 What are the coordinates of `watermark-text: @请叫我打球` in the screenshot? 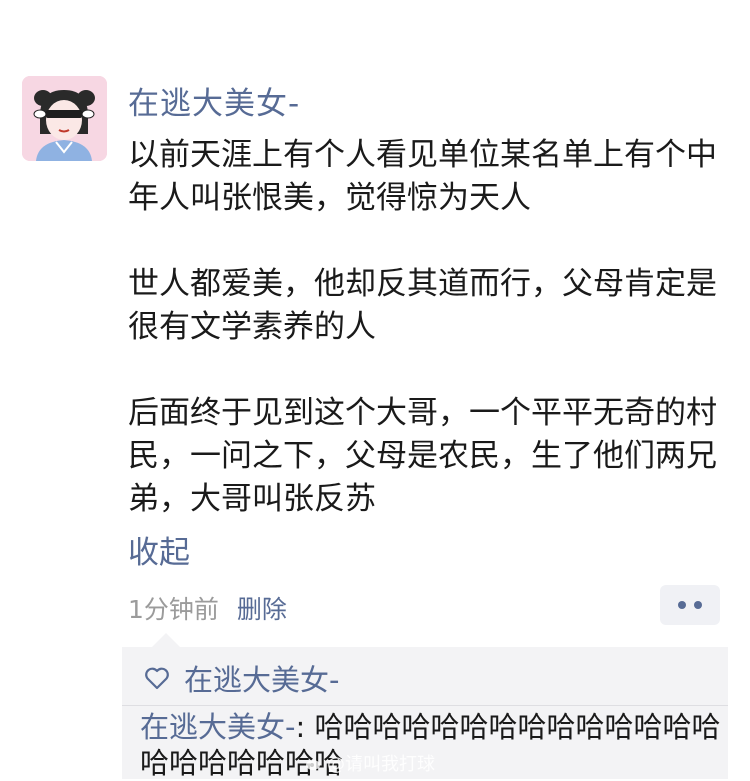 It's located at (381, 764).